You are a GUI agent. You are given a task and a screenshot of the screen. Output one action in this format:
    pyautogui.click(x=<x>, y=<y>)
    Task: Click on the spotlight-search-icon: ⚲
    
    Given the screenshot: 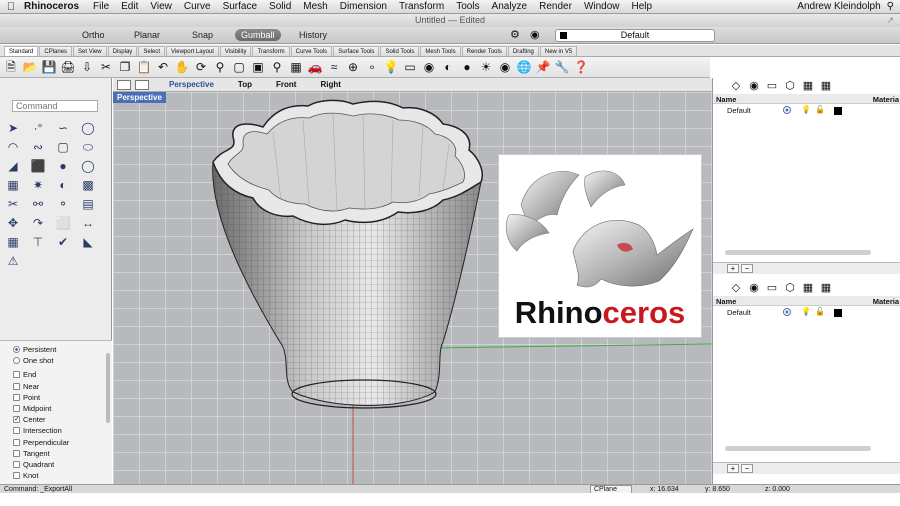 What is the action you would take?
    pyautogui.click(x=890, y=6)
    